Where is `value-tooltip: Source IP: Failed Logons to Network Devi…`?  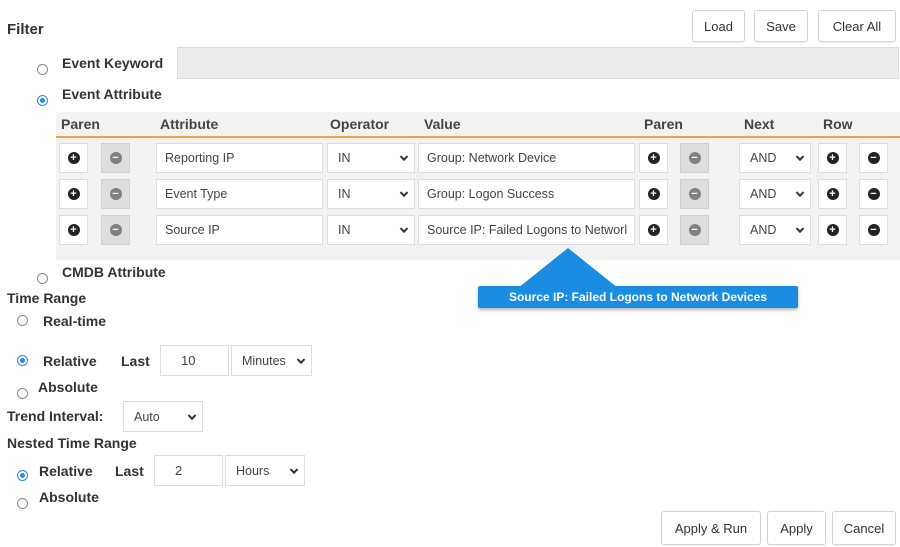 value-tooltip: Source IP: Failed Logons to Network Devi… is located at coordinates (638, 297).